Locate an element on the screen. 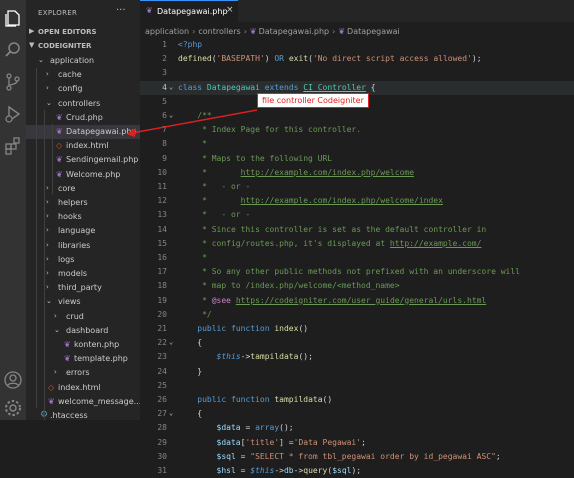 This screenshot has width=574, height=478. code-text: * http://example.com/index.php/welcome is located at coordinates (296, 172).